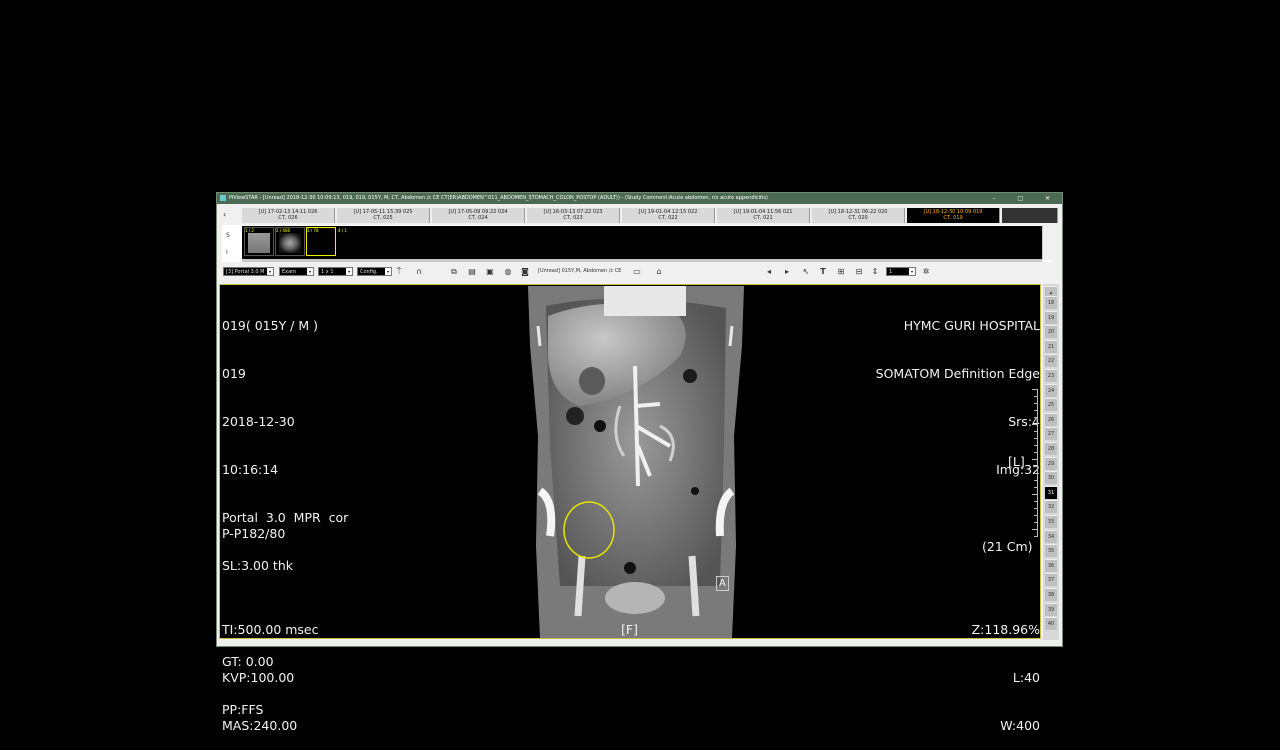 The width and height of the screenshot is (1280, 750). Describe the element at coordinates (891, 272) in the screenshot. I see `page-select-value: 1` at that location.